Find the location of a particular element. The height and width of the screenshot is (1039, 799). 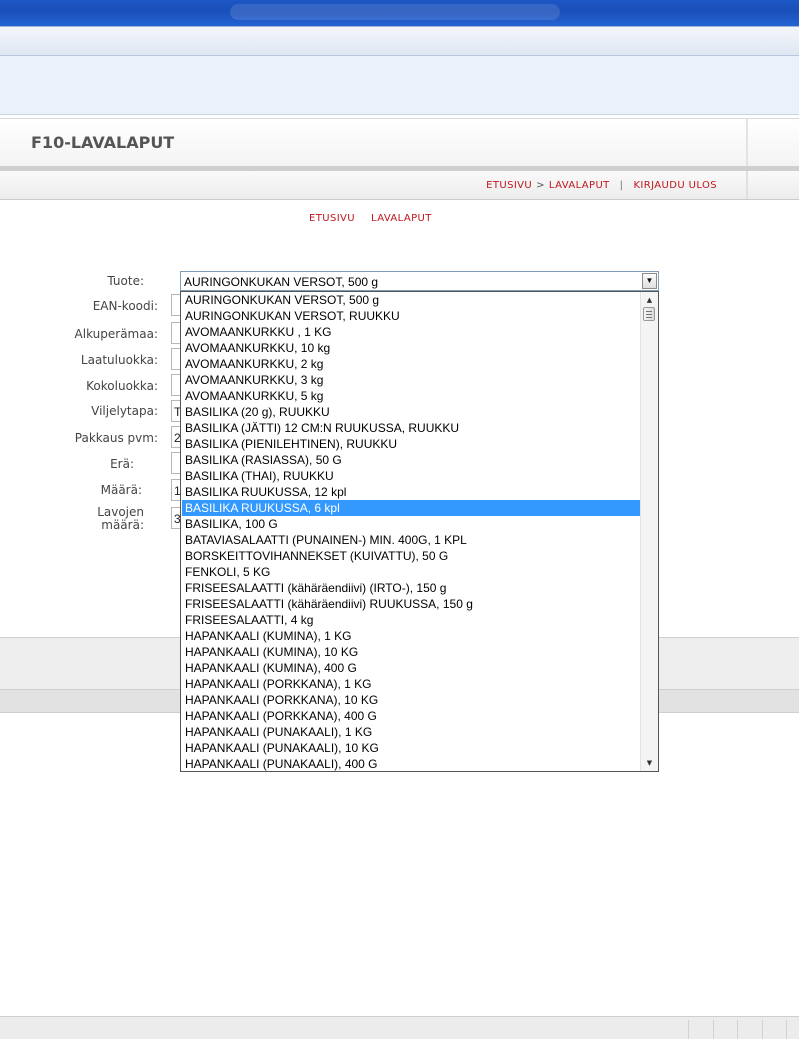

product-option: AVOMAANKURKKU, 5 kg is located at coordinates (412, 396).